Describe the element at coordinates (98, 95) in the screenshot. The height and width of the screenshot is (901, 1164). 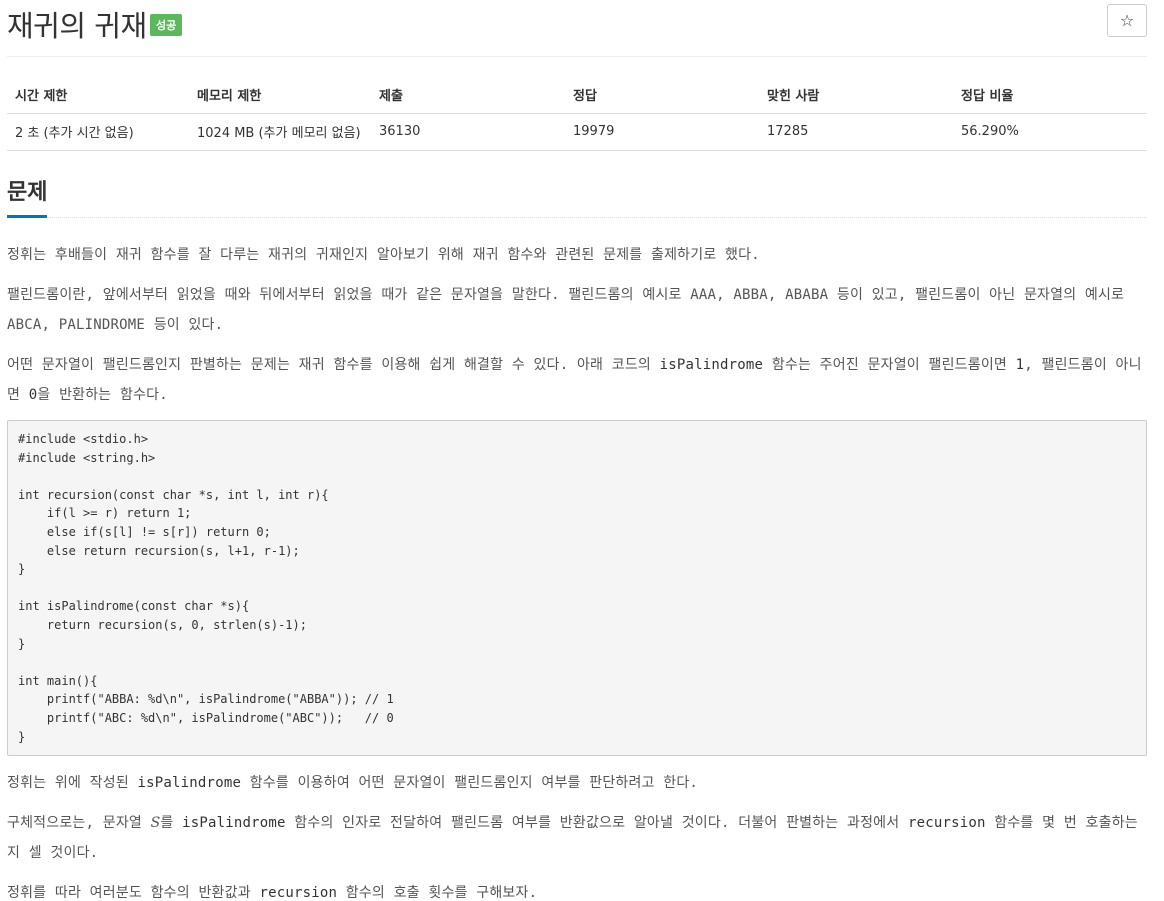
I see `header-time-limit: 시간 제한` at that location.